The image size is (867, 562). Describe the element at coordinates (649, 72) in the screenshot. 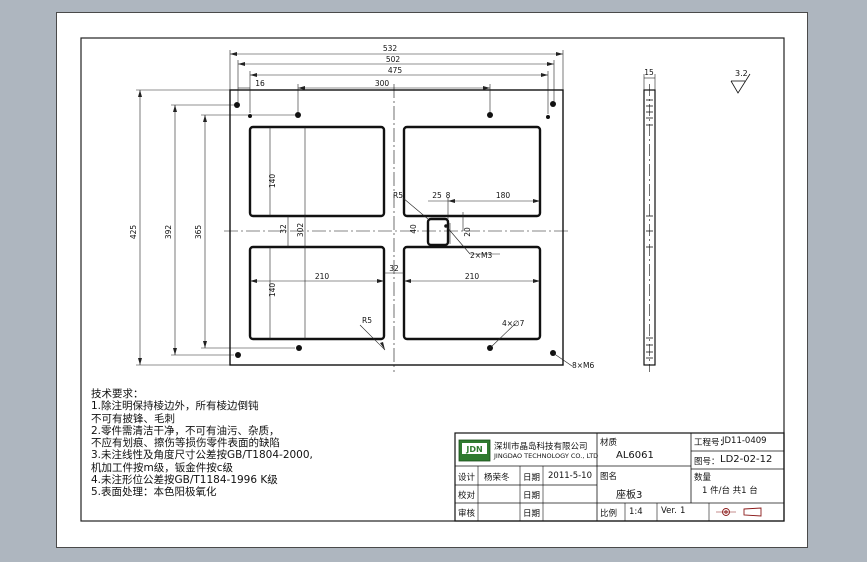

I see `dim-15: 15` at that location.